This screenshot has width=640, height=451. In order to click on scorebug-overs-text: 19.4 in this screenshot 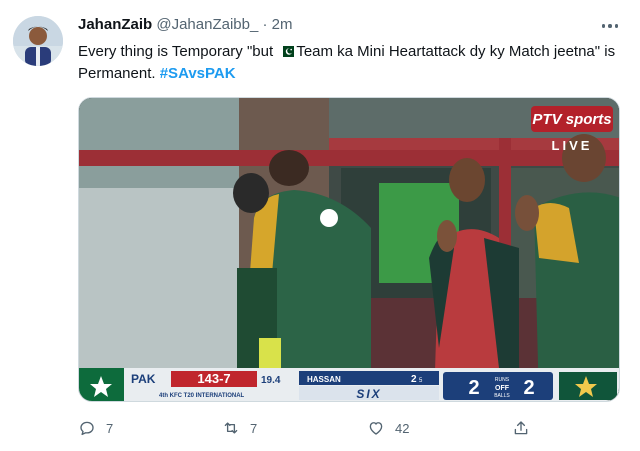, I will do `click(271, 380)`.